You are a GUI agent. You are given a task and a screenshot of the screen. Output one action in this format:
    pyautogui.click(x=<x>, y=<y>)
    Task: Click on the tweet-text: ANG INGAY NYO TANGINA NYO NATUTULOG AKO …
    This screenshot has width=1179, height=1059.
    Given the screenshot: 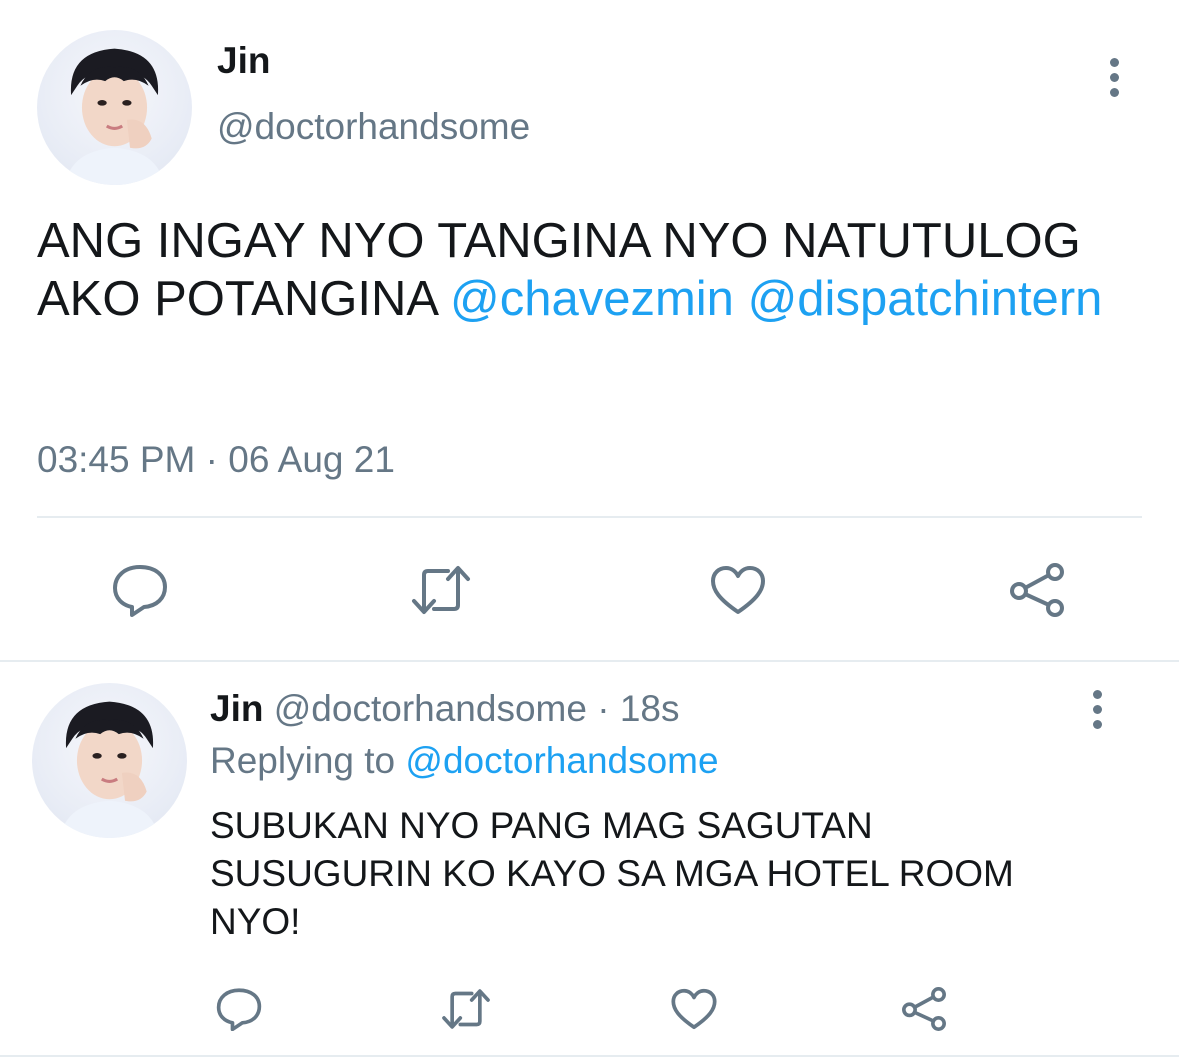 What is the action you would take?
    pyautogui.click(x=592, y=270)
    